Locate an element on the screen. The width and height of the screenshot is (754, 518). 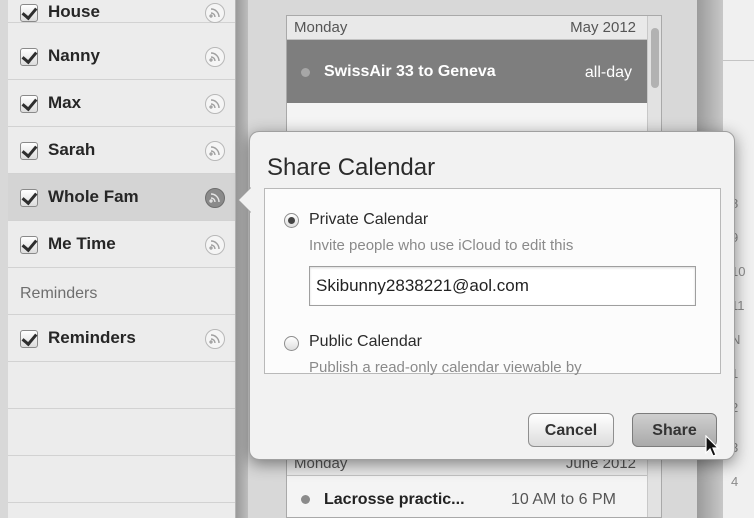
sidebar-item-me-time: Me Time is located at coordinates (121, 244).